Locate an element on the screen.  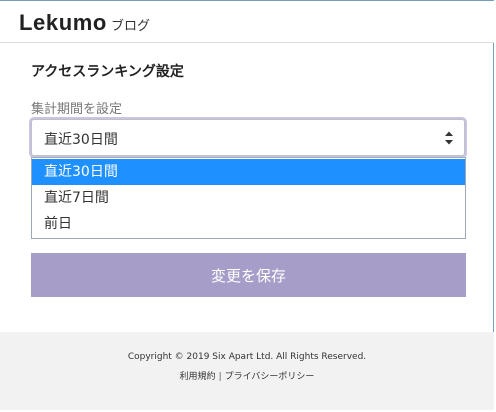
select-arrows-icon is located at coordinates (449, 138).